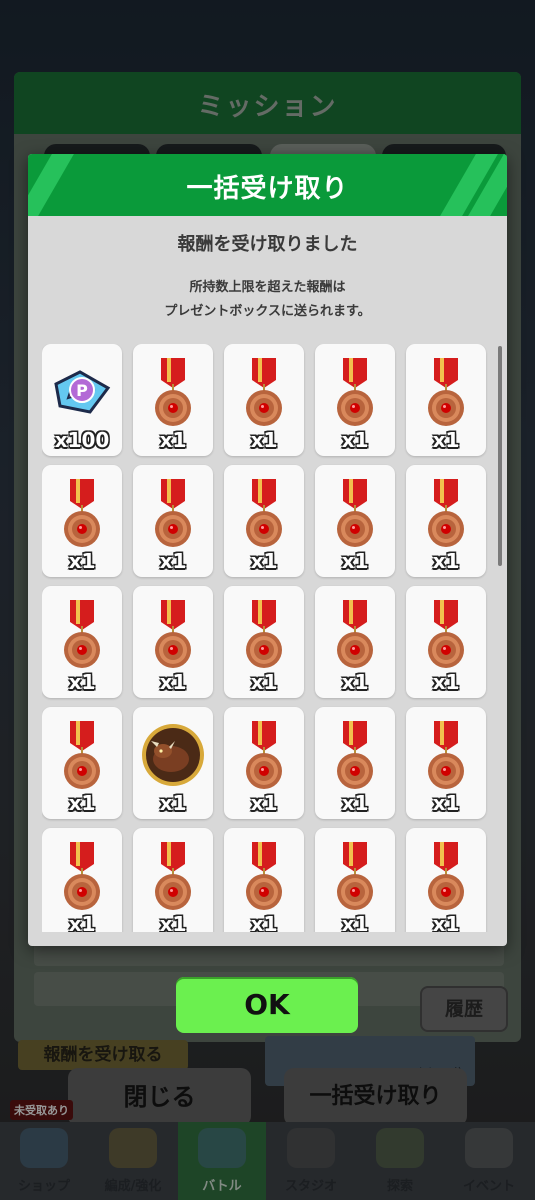  I want to click on svg-text: P, so click(82, 390).